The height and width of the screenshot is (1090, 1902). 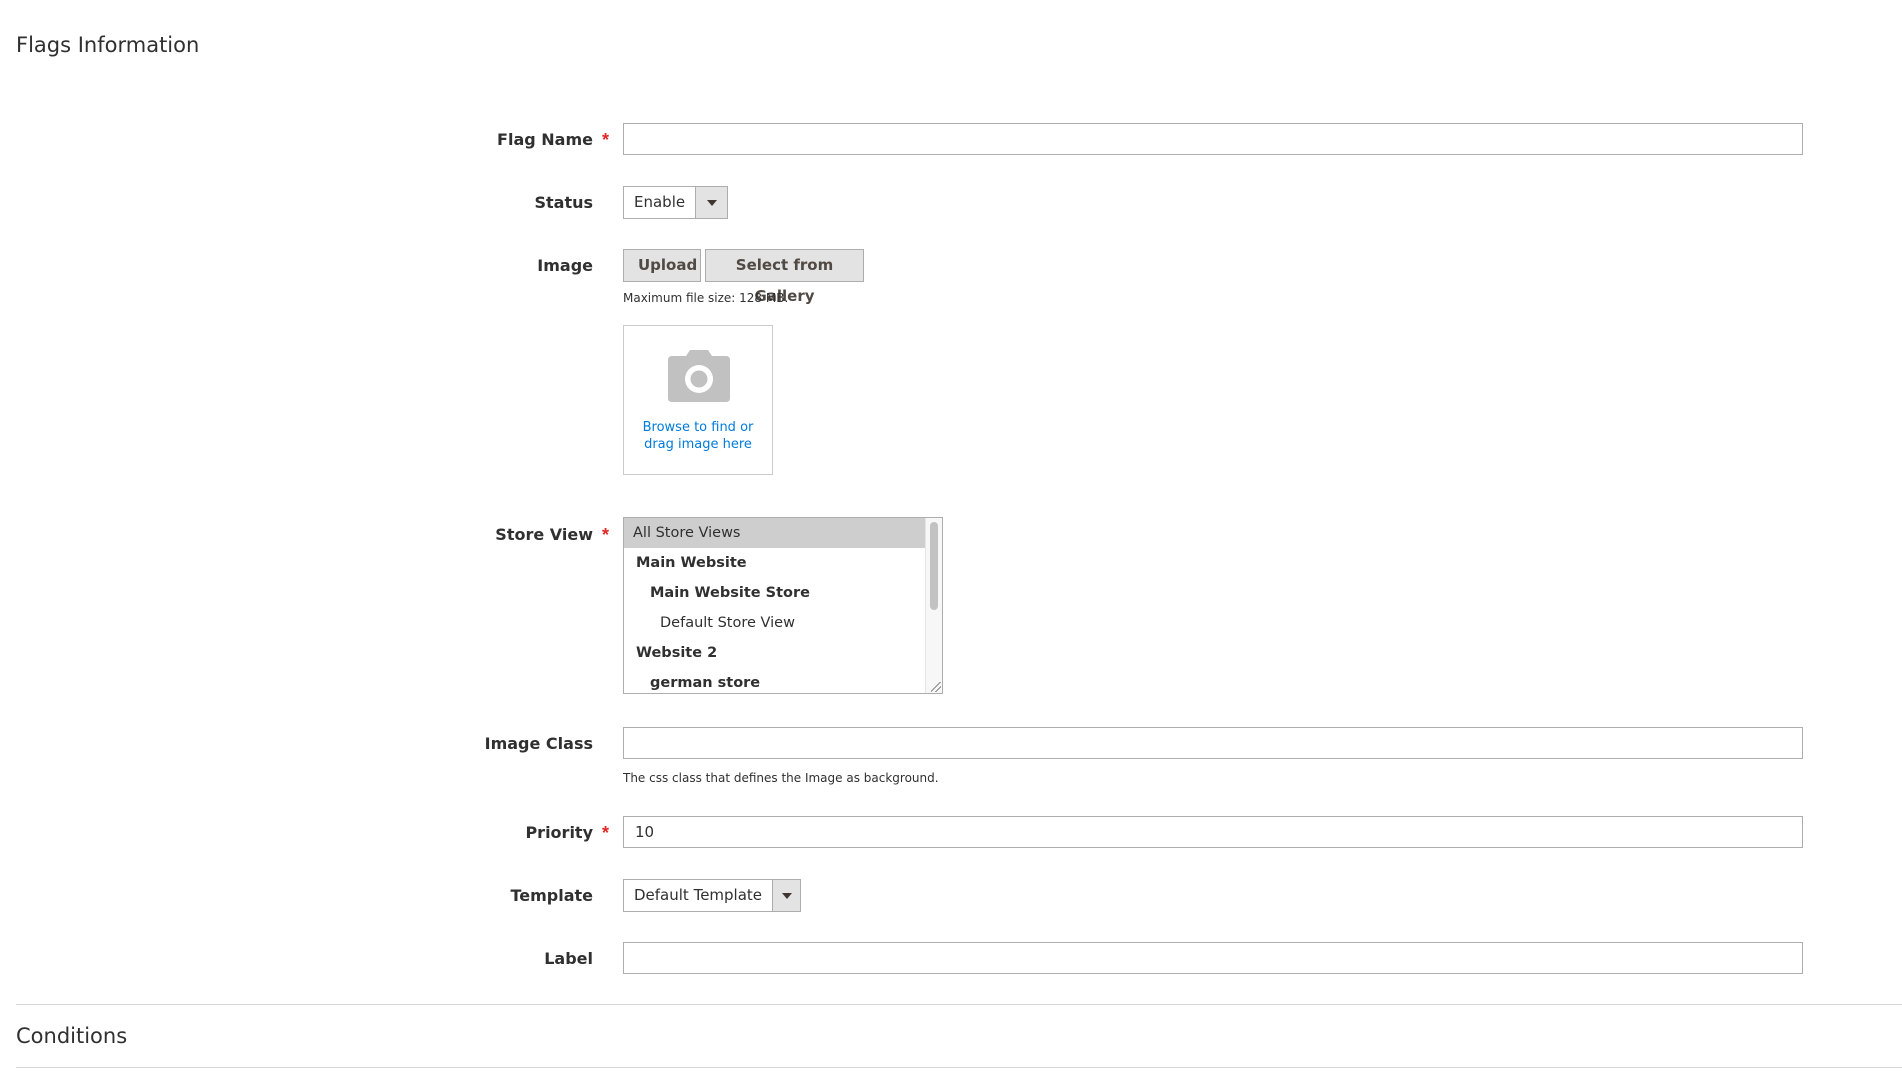 I want to click on max-file-size-note: Maximum file size: 128 MB., so click(x=706, y=298).